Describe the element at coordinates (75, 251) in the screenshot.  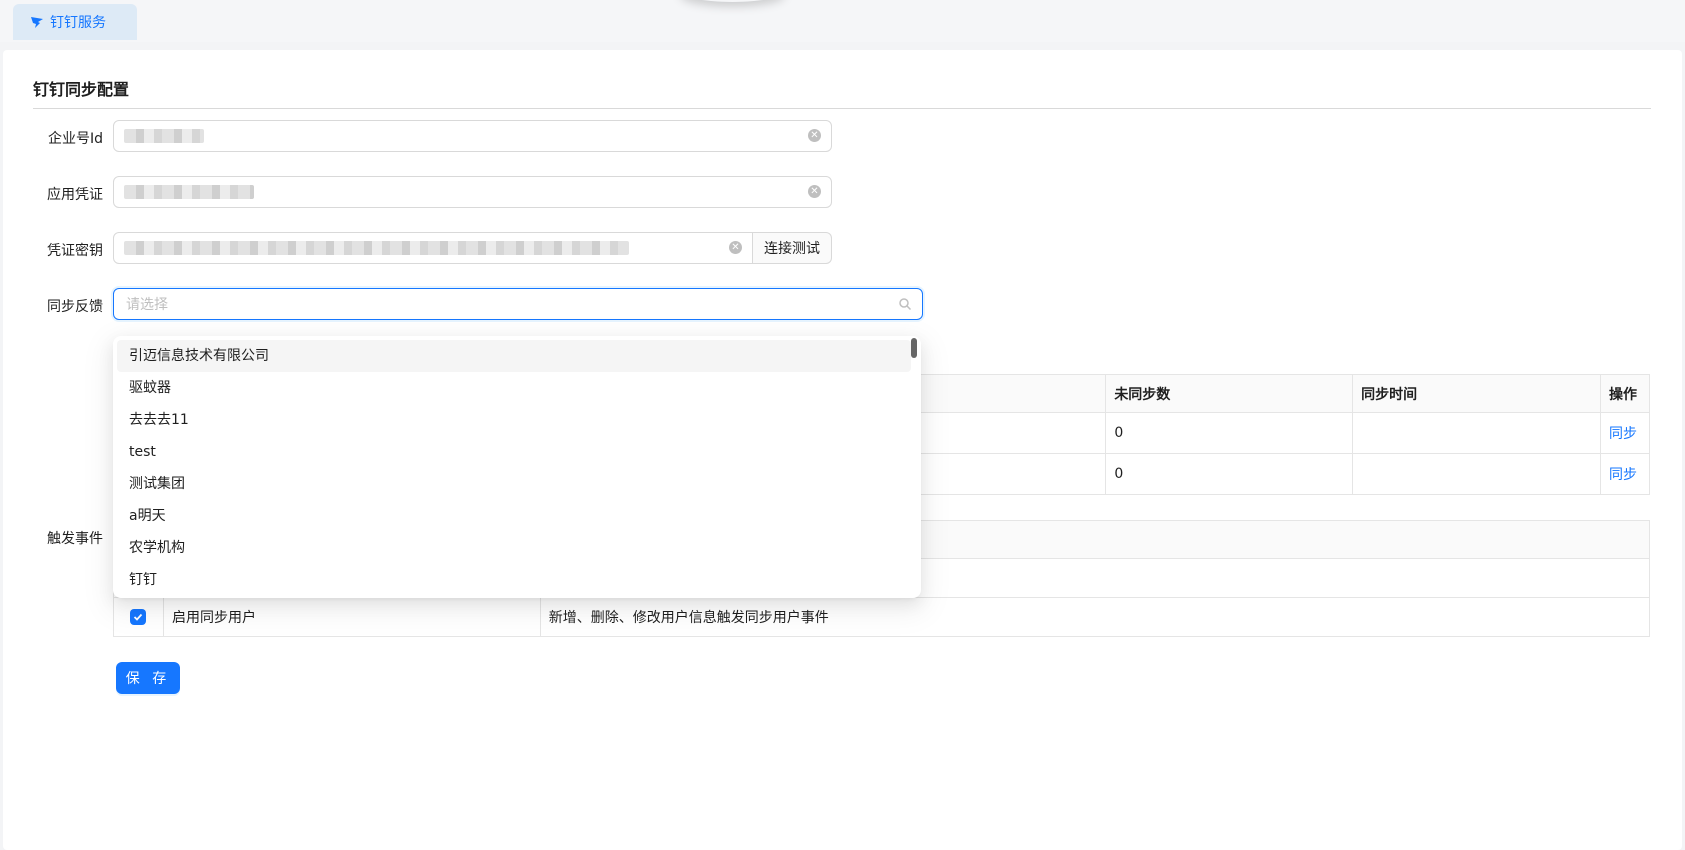
I see `app-secret-label: 凭证密钥` at that location.